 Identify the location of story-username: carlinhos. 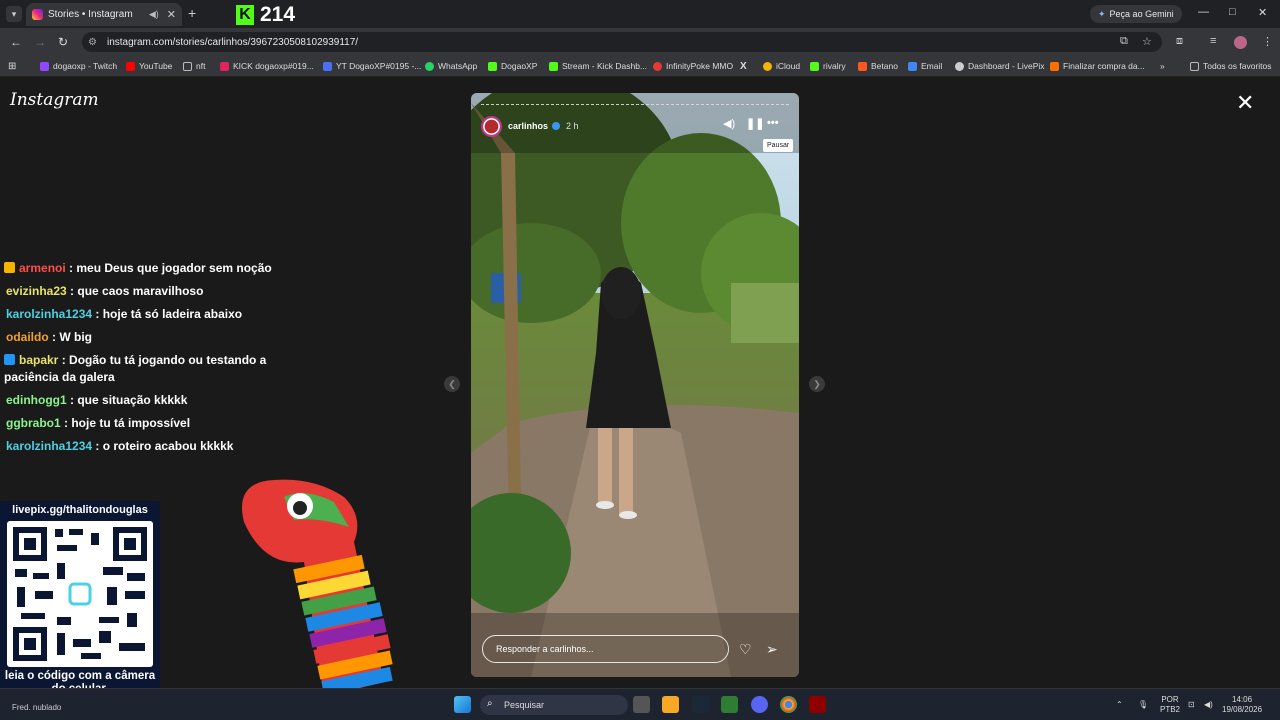
(528, 126).